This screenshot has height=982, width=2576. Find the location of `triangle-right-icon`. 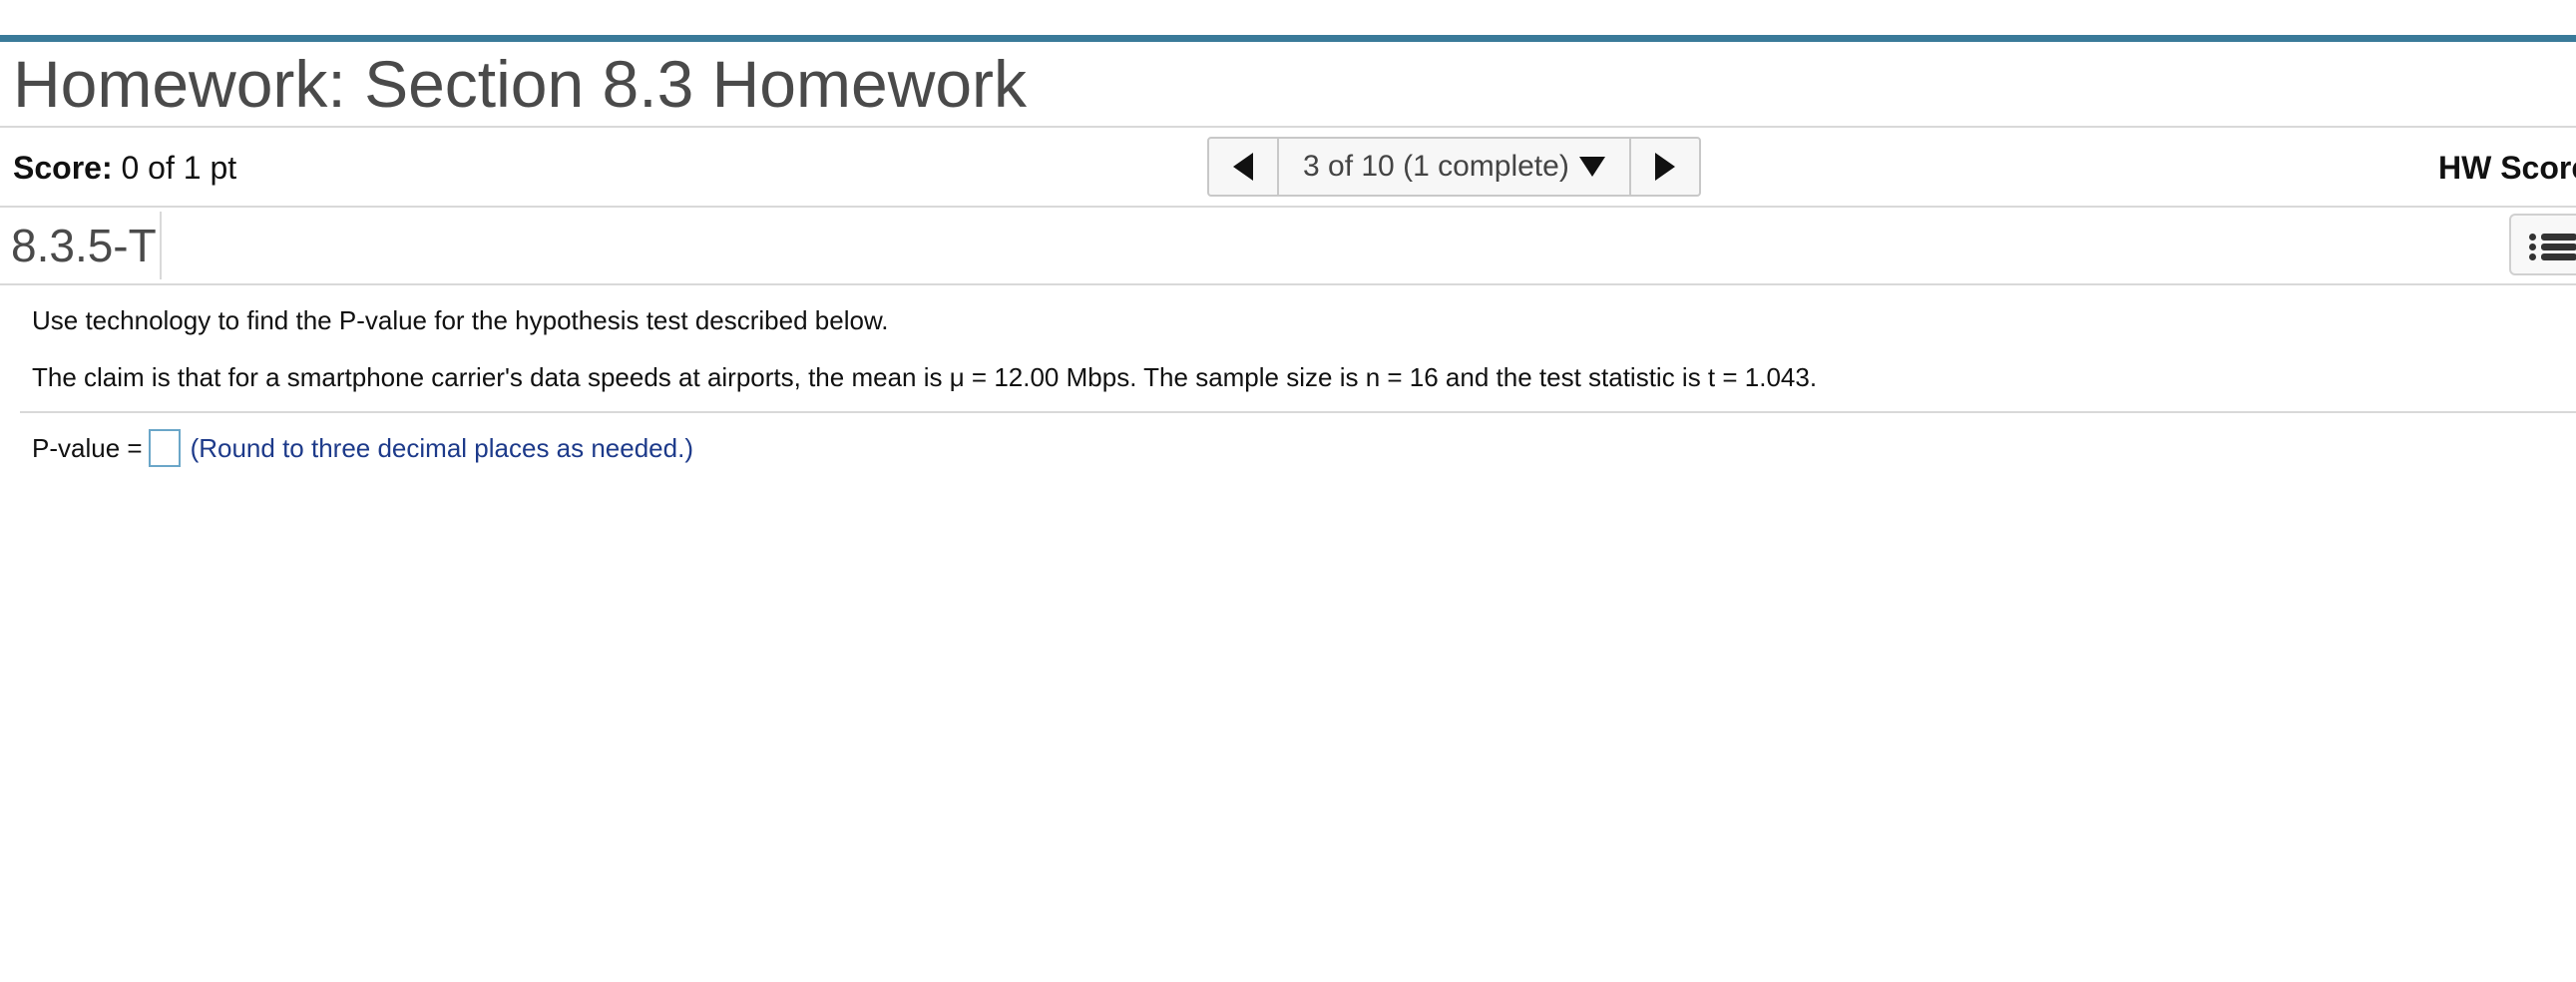

triangle-right-icon is located at coordinates (1664, 167).